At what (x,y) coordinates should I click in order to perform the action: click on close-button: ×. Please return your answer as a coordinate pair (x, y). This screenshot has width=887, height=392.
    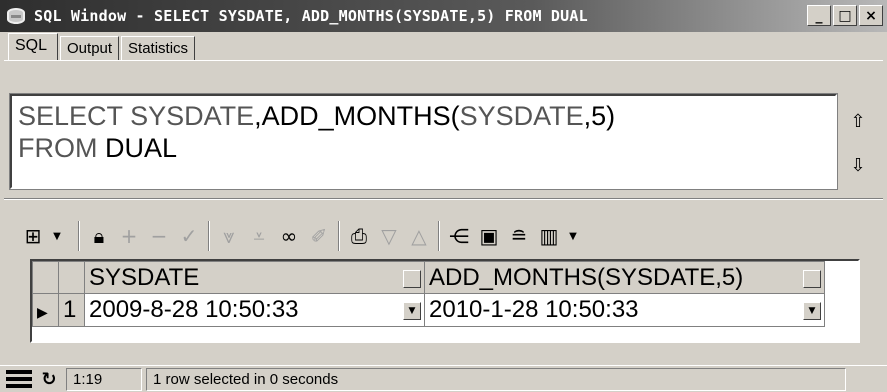
    Looking at the image, I should click on (871, 15).